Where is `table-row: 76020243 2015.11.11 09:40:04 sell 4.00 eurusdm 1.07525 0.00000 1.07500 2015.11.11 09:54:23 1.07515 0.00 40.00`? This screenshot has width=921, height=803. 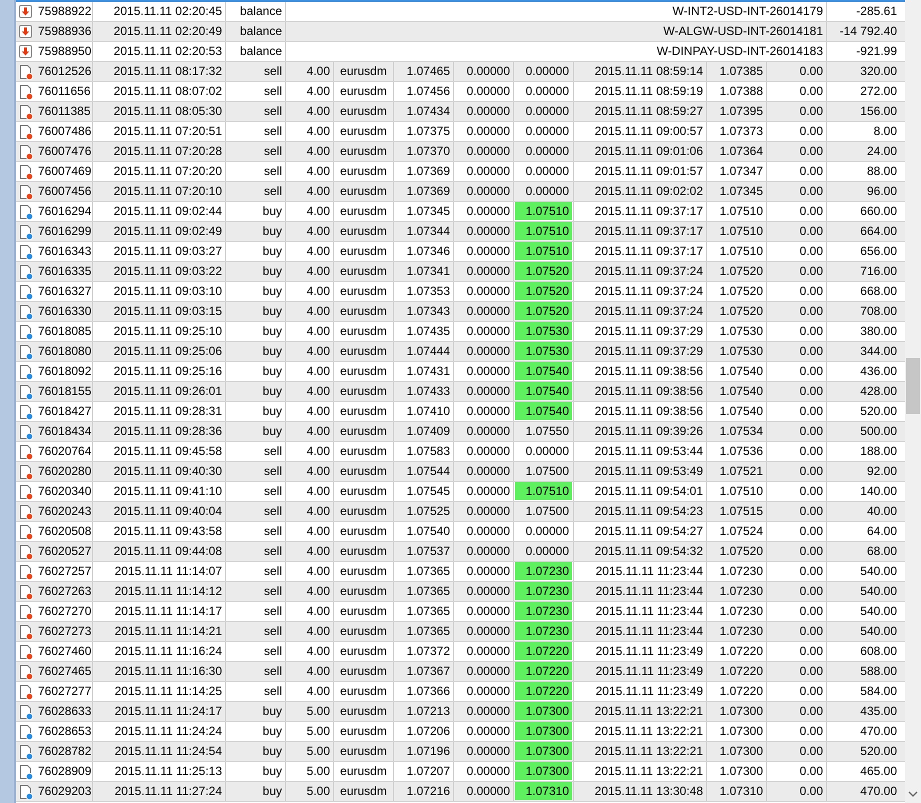 table-row: 76020243 2015.11.11 09:40:04 sell 4.00 eurusdm 1.07525 0.00000 1.07500 2015.11.11 09:54:23 1.07515 0.00 40.00 is located at coordinates (460, 512).